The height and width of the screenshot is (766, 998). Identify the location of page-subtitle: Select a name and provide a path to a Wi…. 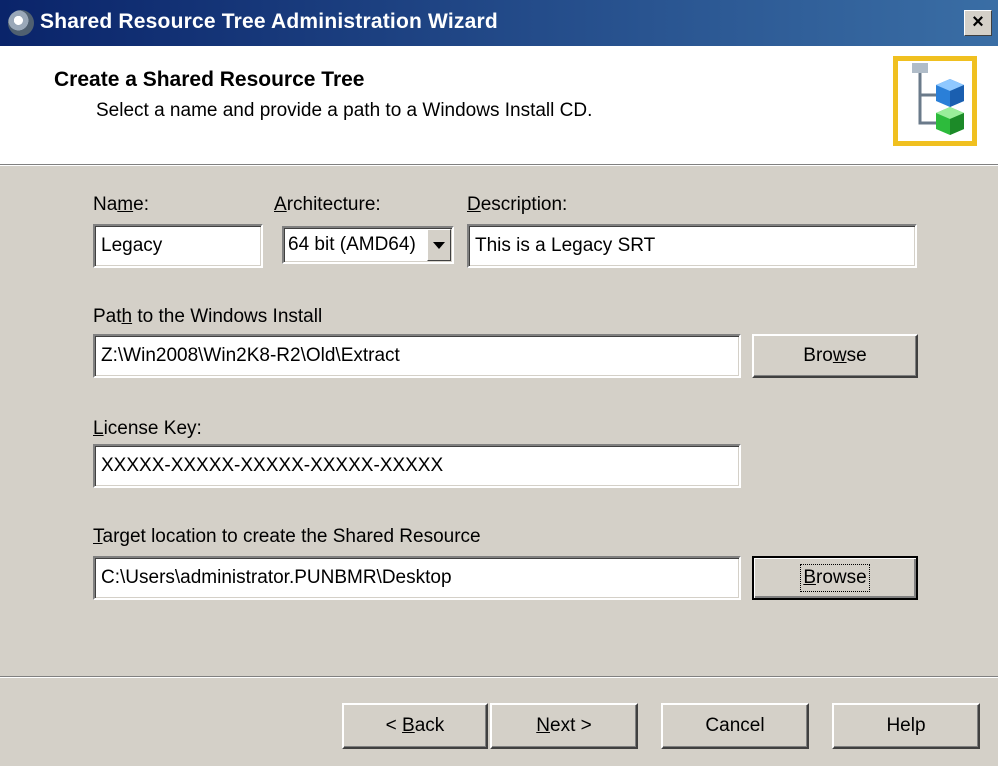
(344, 110).